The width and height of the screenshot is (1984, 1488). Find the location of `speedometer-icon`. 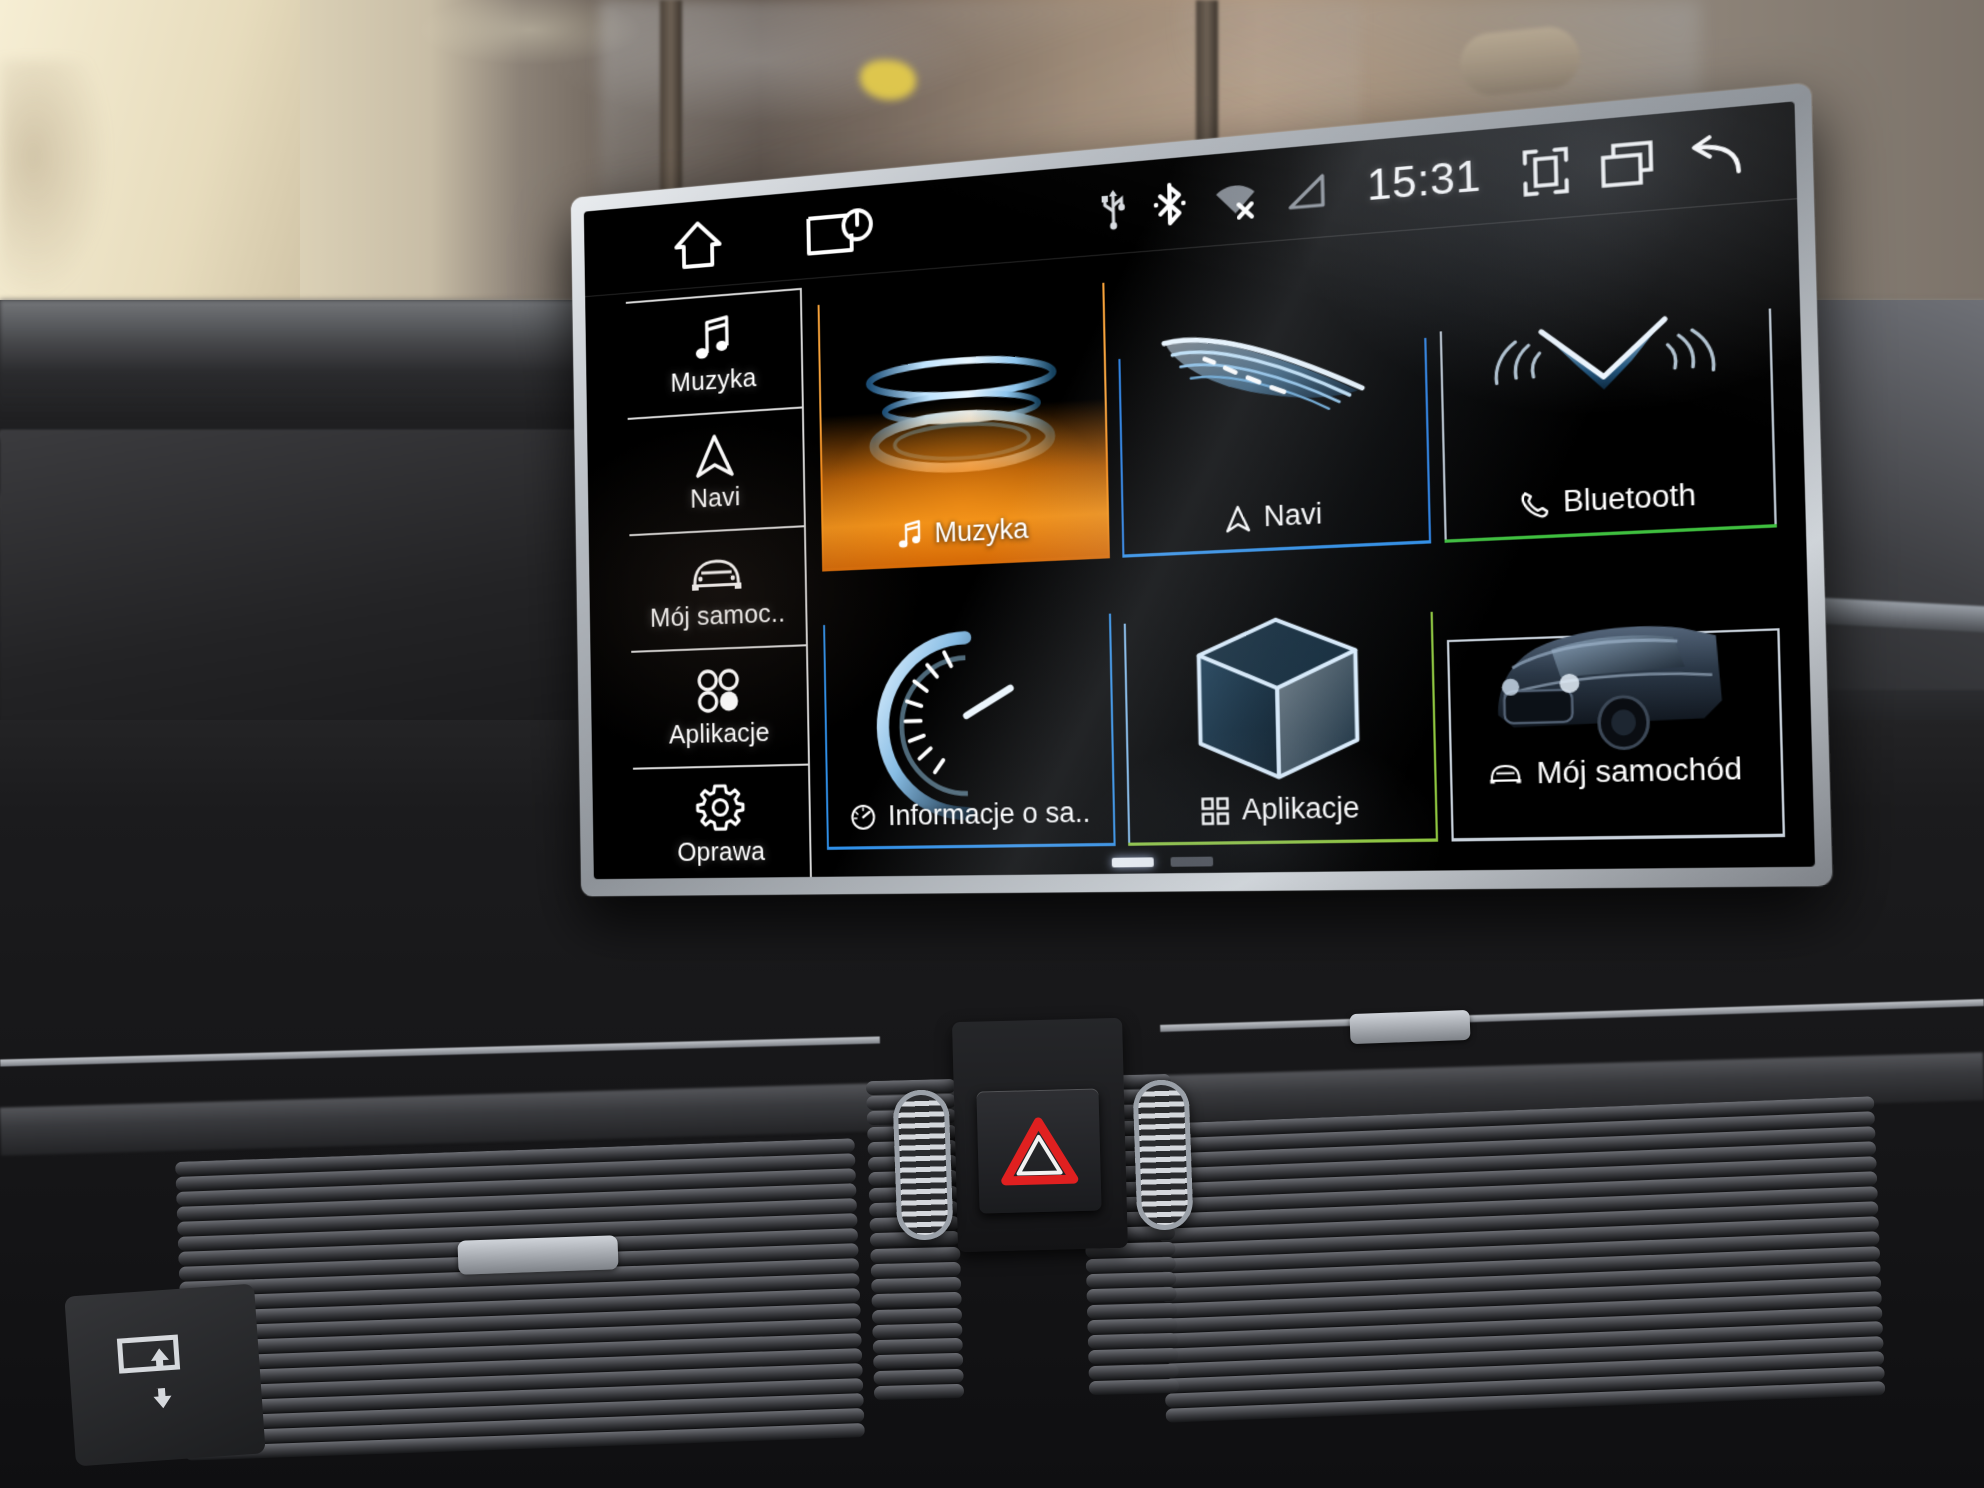

speedometer-icon is located at coordinates (862, 816).